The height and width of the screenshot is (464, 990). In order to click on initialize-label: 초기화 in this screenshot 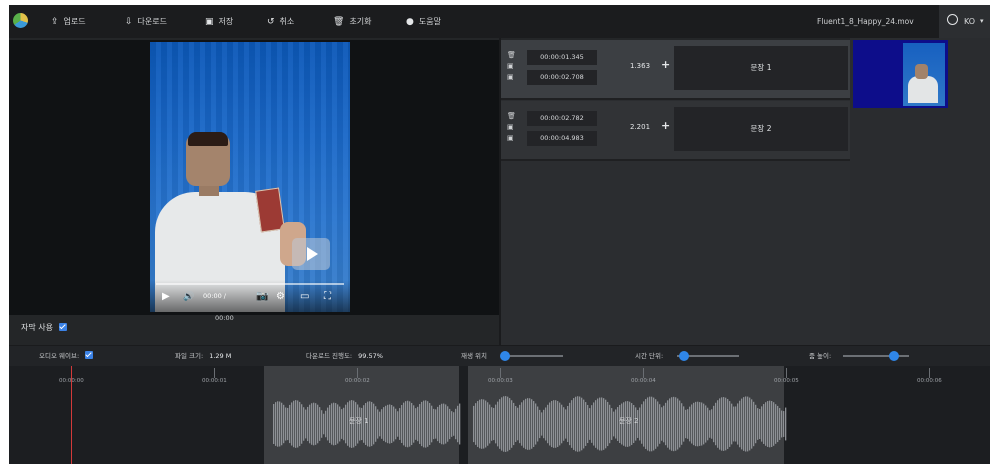, I will do `click(360, 21)`.